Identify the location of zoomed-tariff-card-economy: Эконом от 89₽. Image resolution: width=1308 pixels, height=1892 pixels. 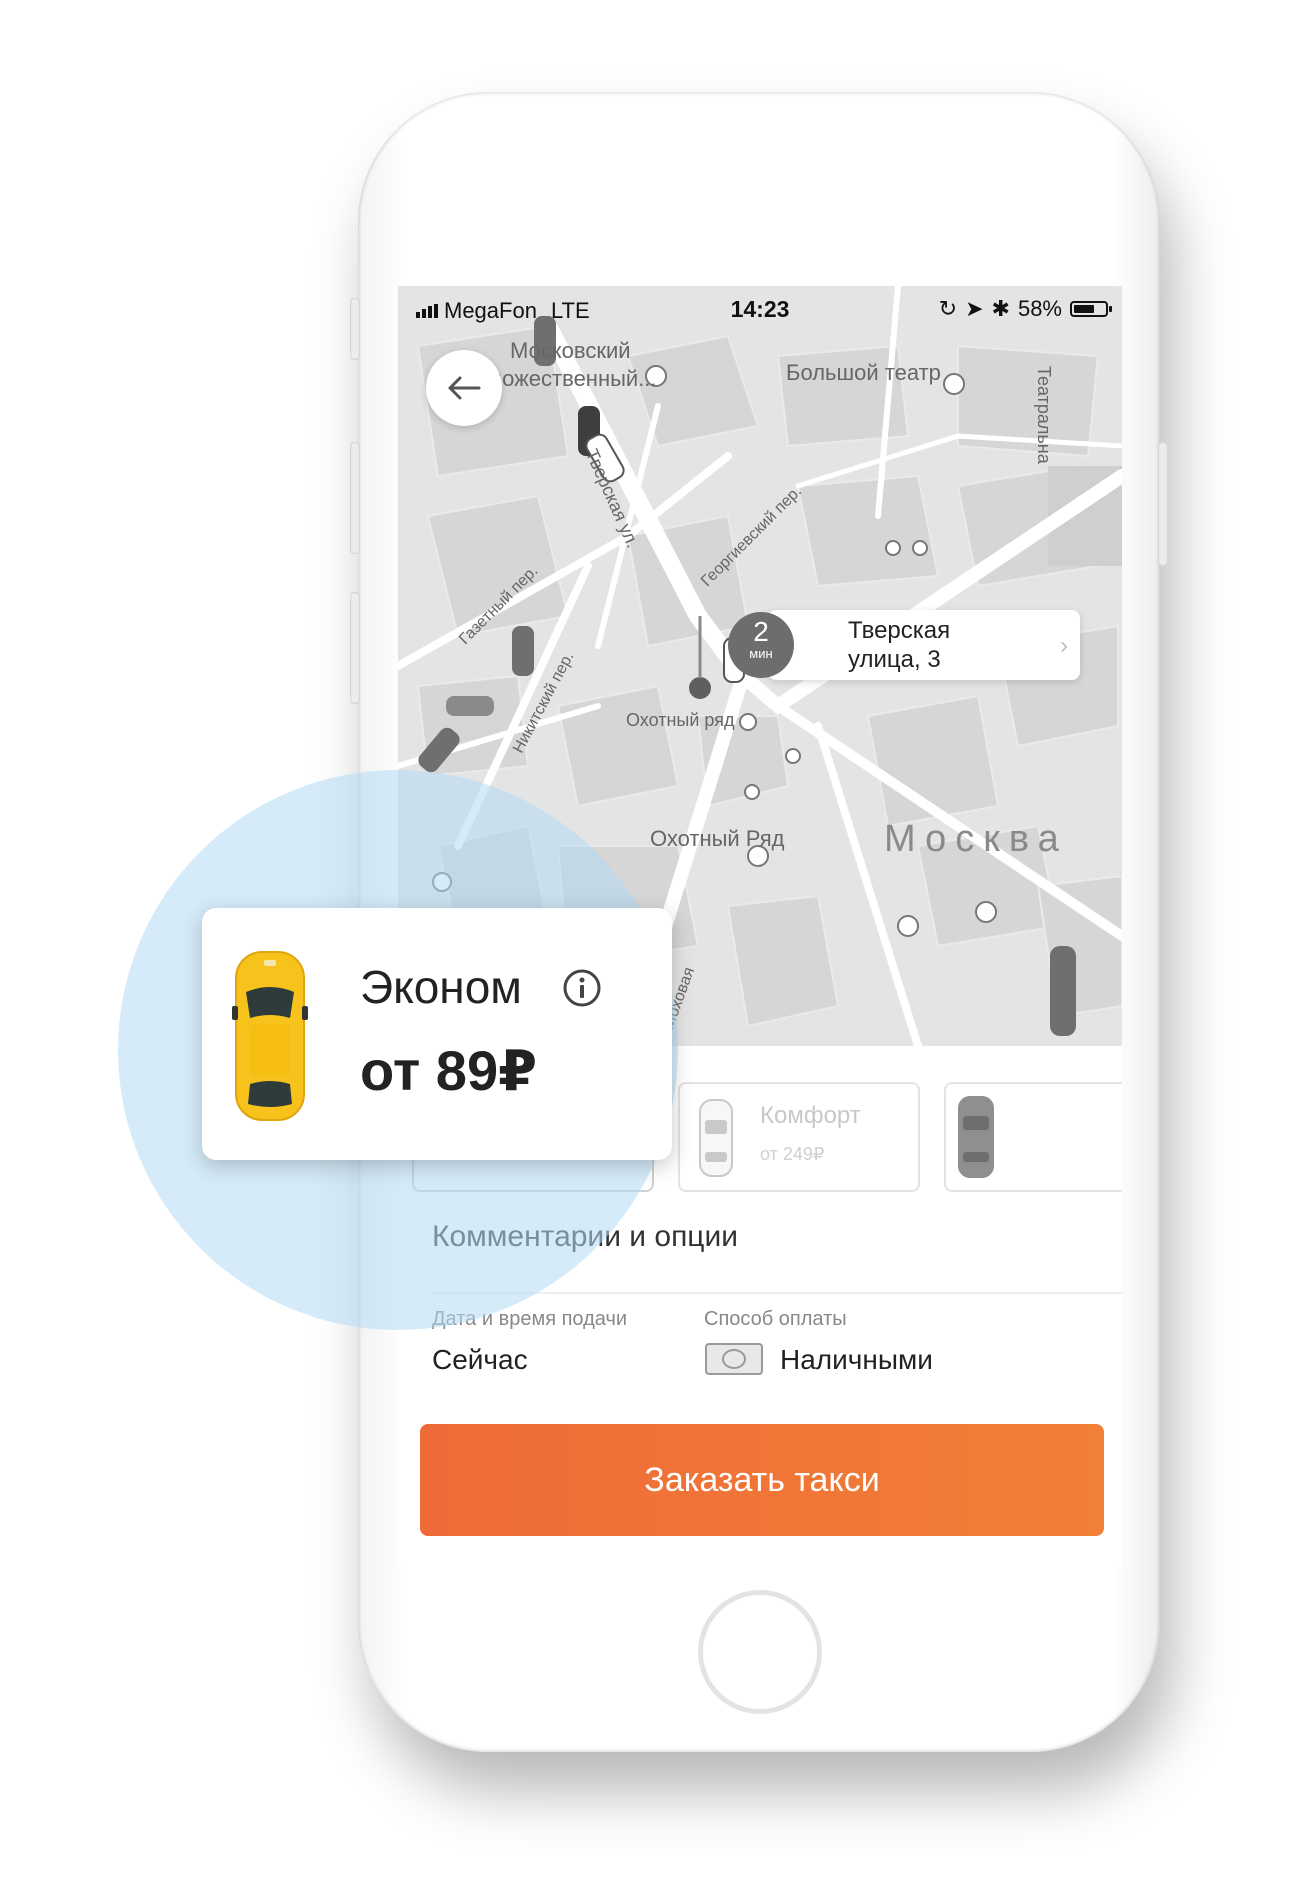
(437, 1034).